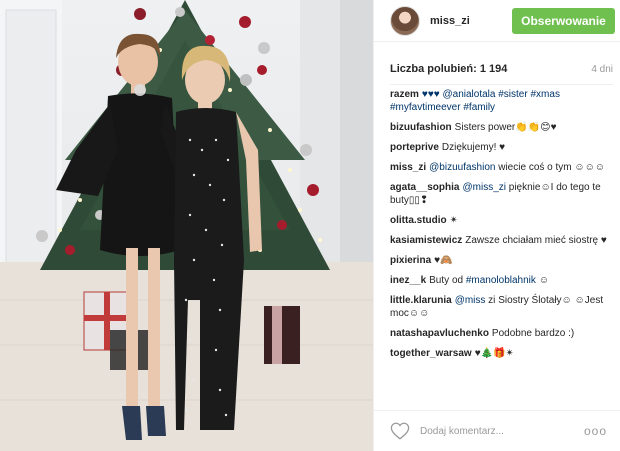 The image size is (620, 451). What do you see at coordinates (404, 94) in the screenshot?
I see `comment-author: razem` at bounding box center [404, 94].